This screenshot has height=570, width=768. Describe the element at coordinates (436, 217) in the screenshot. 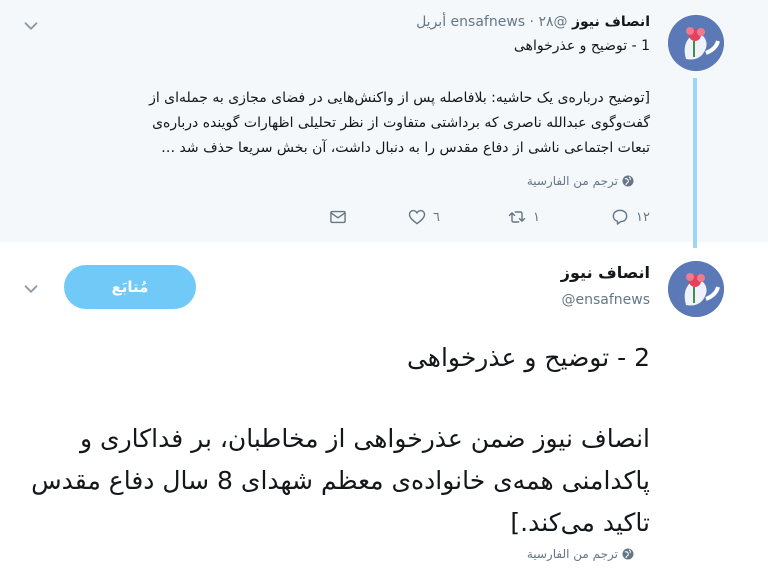

I see `like-count: ٦` at that location.